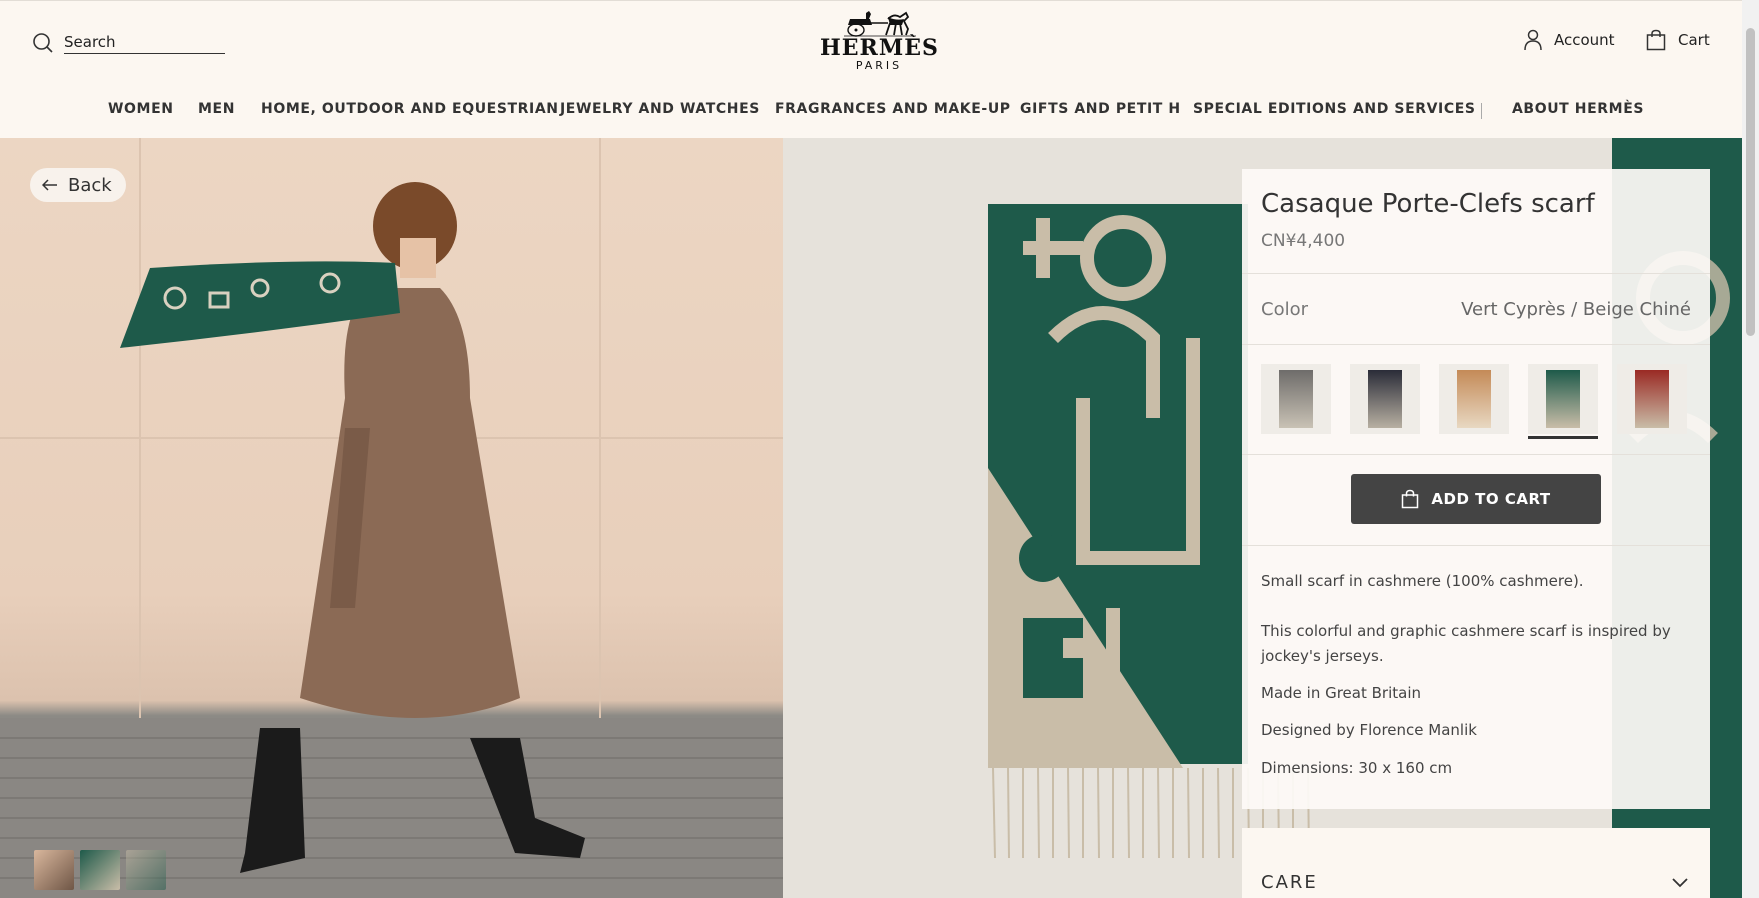  What do you see at coordinates (1428, 204) in the screenshot?
I see `product-title: Casaque Porte-Clefs scarf` at bounding box center [1428, 204].